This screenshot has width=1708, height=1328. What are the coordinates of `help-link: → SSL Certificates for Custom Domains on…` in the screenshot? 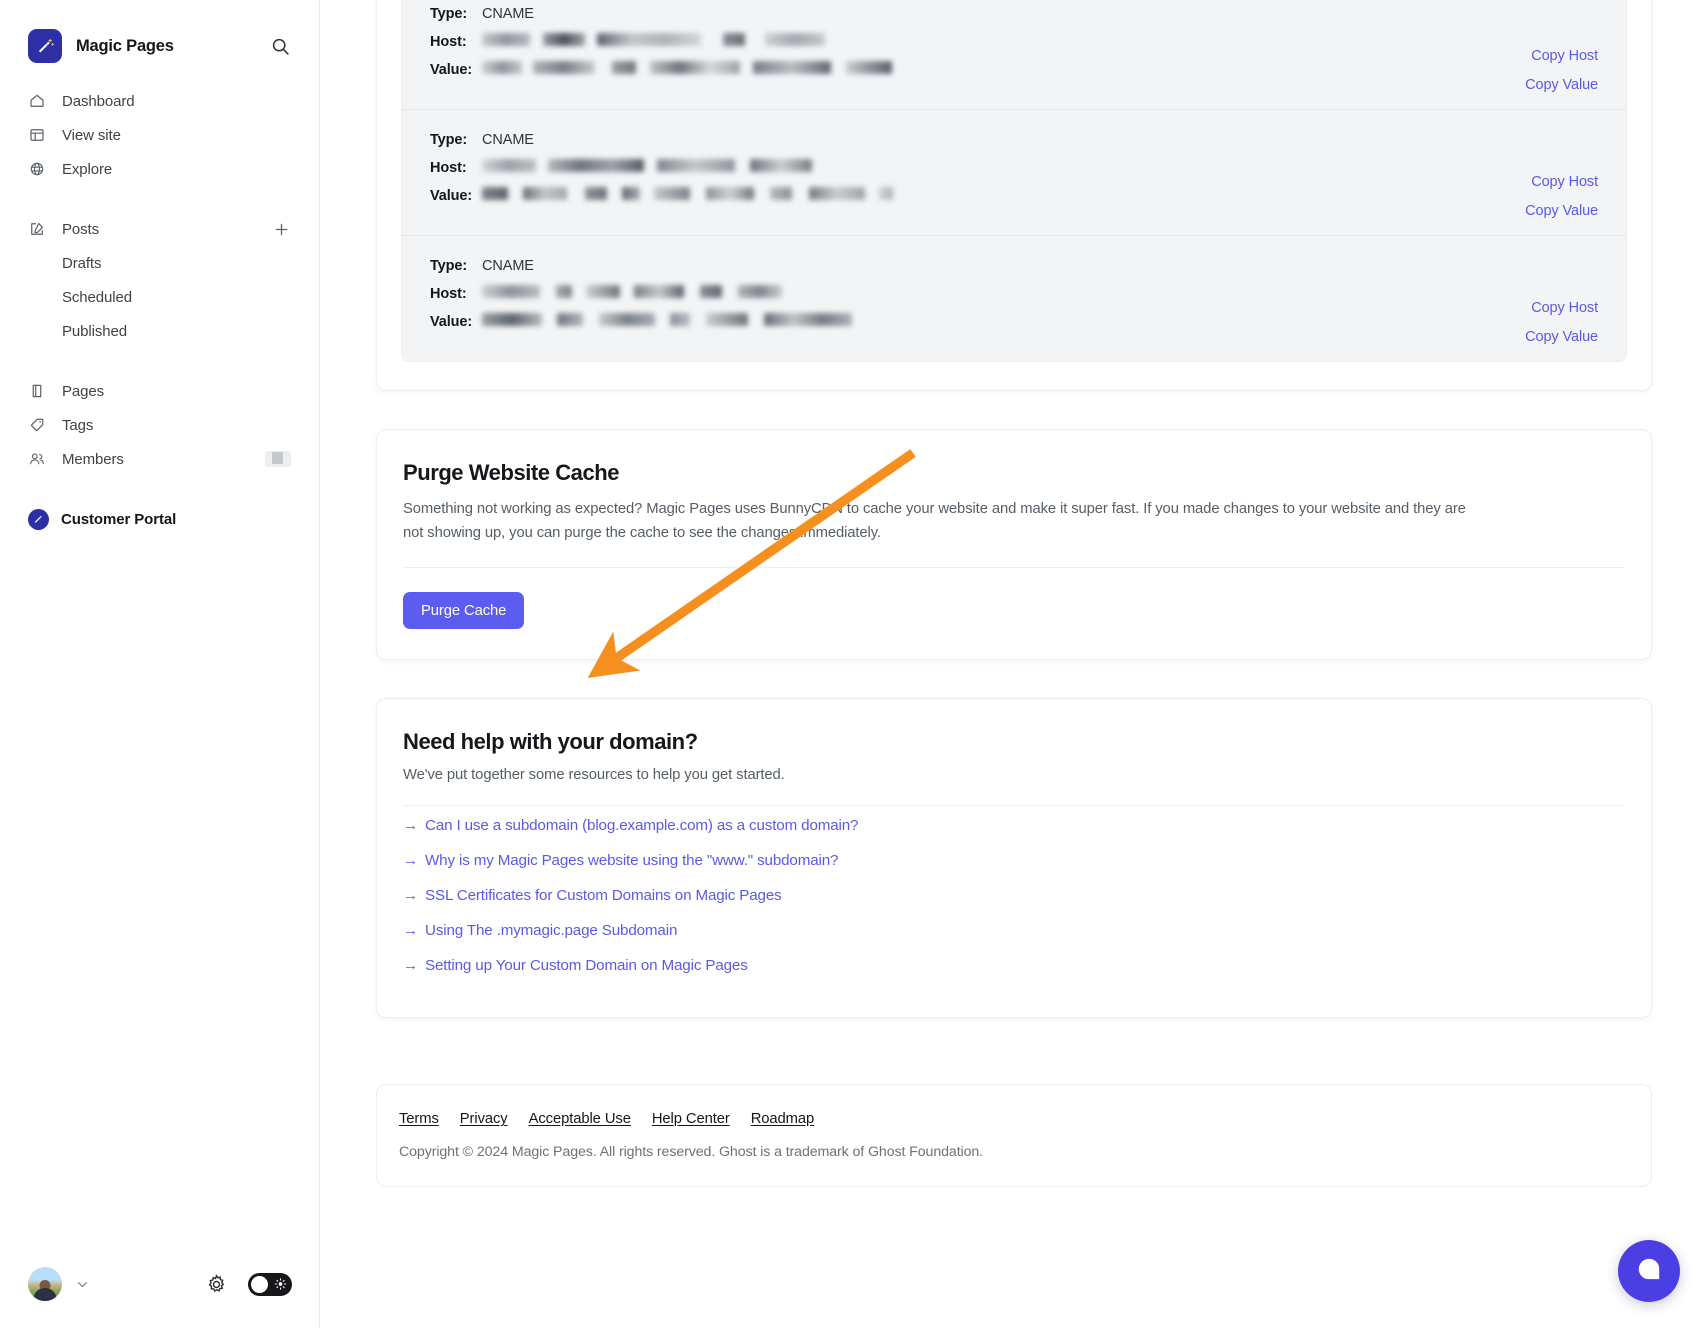 It's located at (1014, 895).